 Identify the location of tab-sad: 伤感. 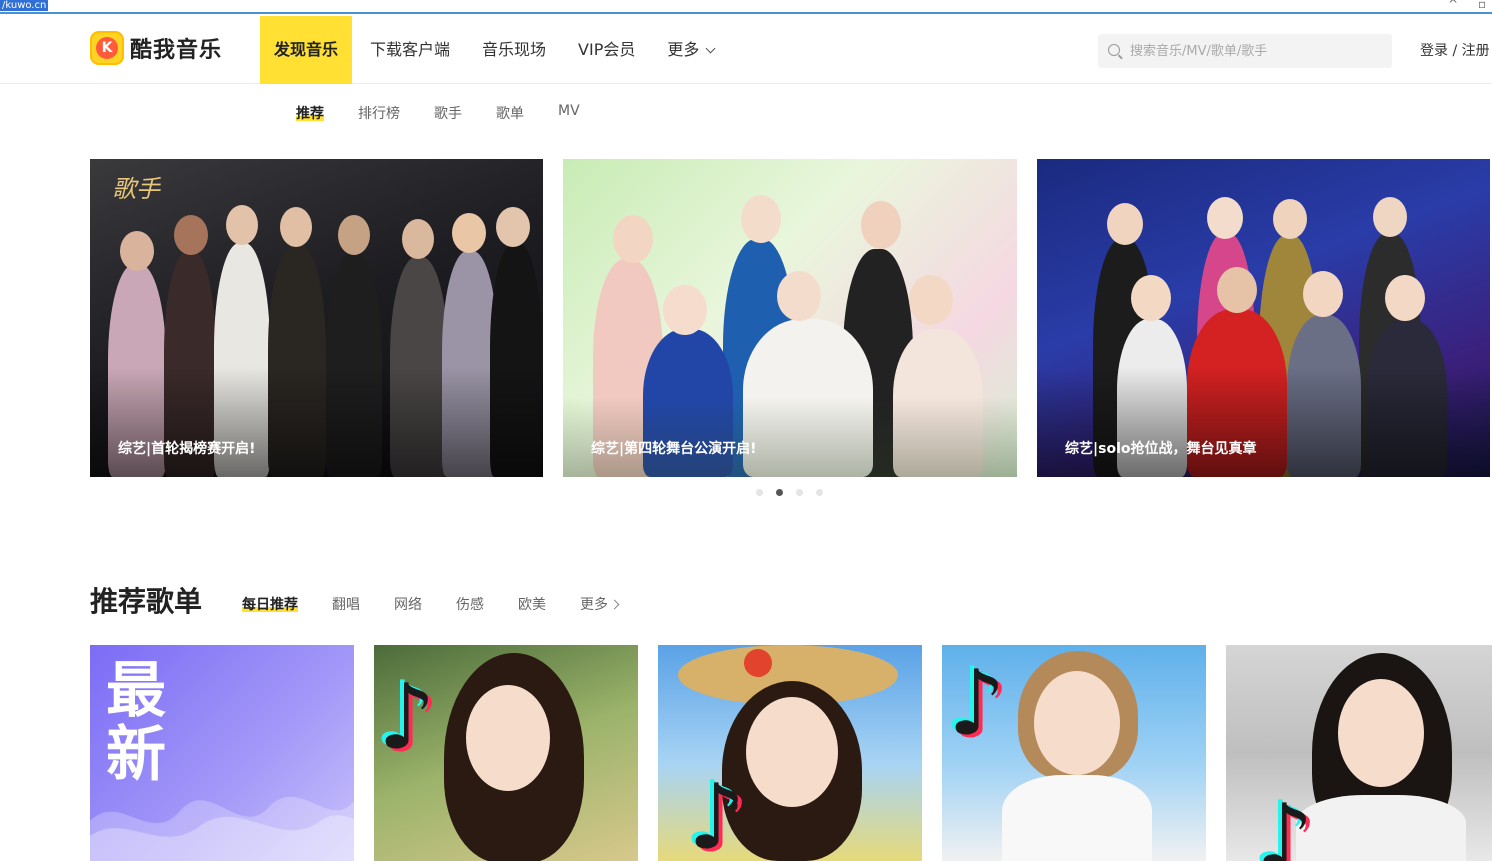
(470, 604).